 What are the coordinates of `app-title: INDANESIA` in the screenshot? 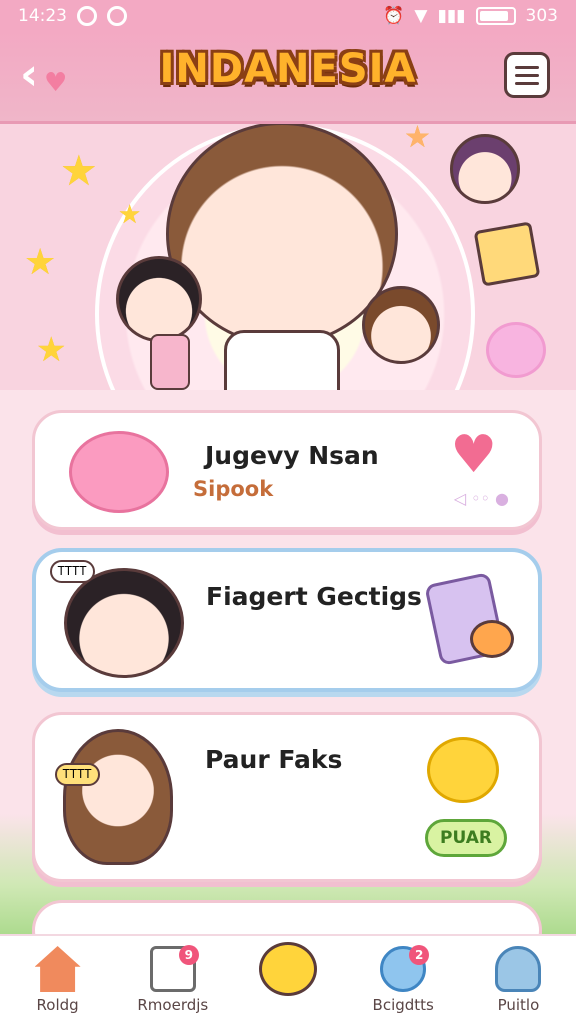 It's located at (288, 69).